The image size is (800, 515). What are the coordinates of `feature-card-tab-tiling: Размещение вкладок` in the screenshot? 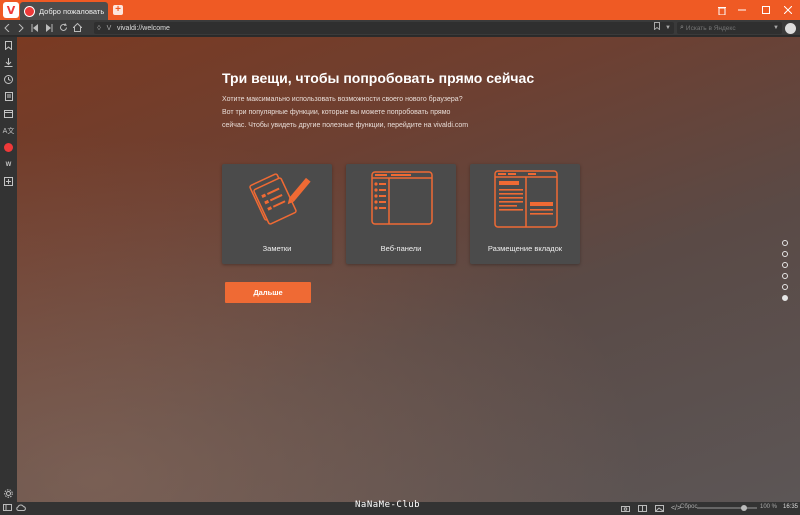 It's located at (525, 214).